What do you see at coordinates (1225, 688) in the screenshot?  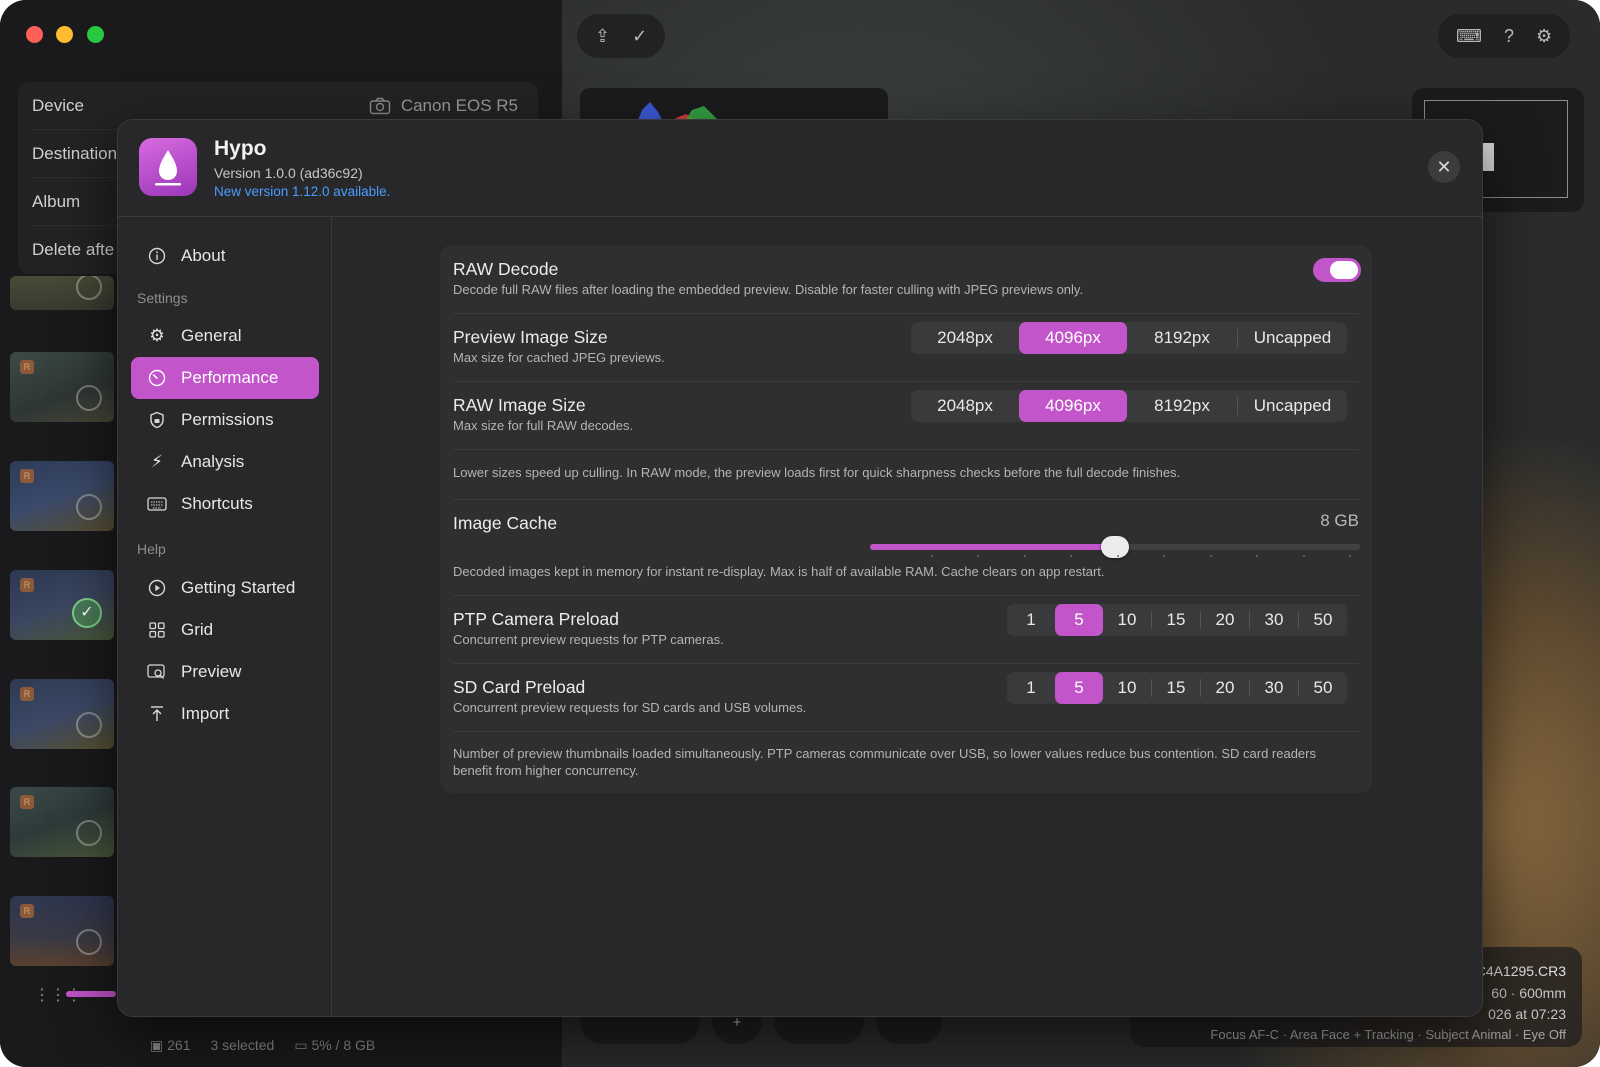 I see `sd-preload-option: 20` at bounding box center [1225, 688].